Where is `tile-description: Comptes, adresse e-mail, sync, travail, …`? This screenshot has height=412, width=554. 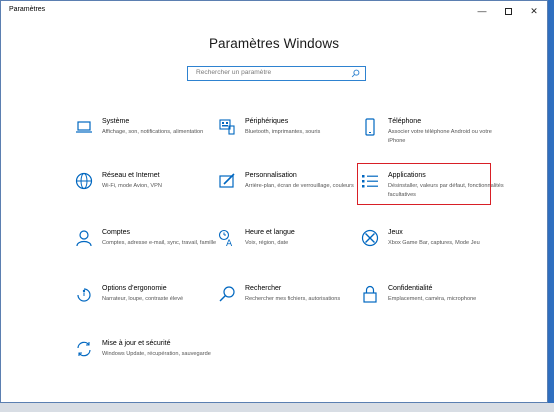 tile-description: Comptes, adresse e-mail, sync, travail, … is located at coordinates (159, 243).